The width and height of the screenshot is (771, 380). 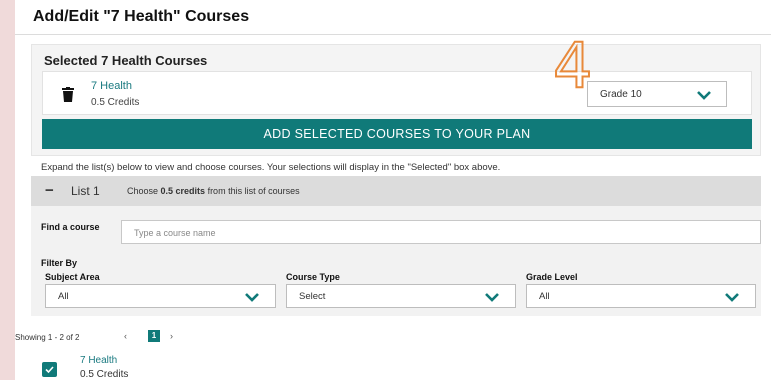 I want to click on course-type-label: Course Type, so click(x=313, y=277).